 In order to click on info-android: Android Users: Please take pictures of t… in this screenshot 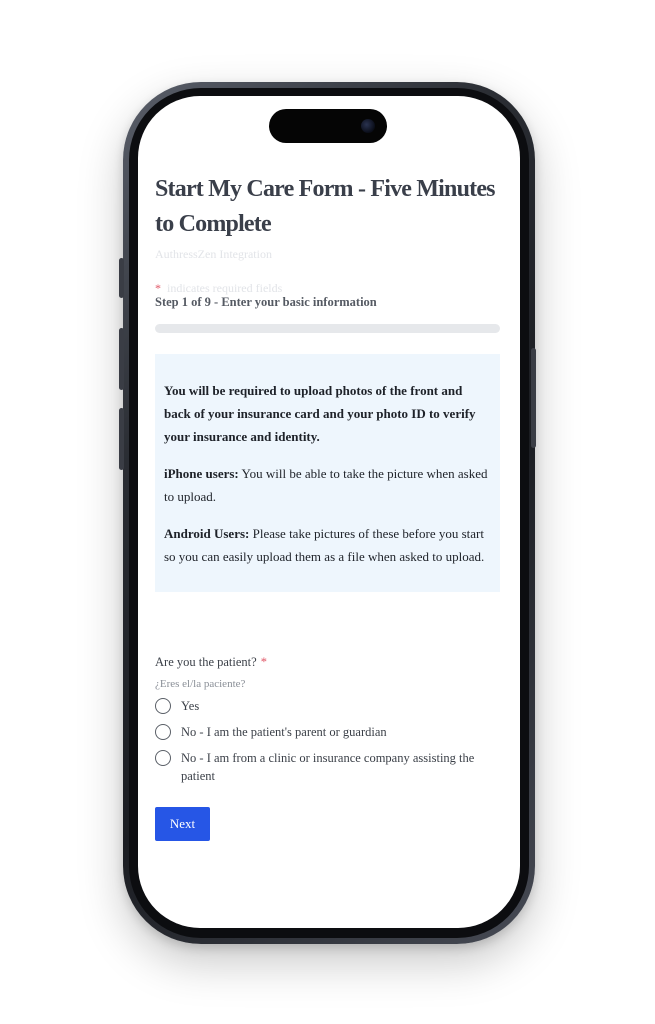, I will do `click(327, 545)`.